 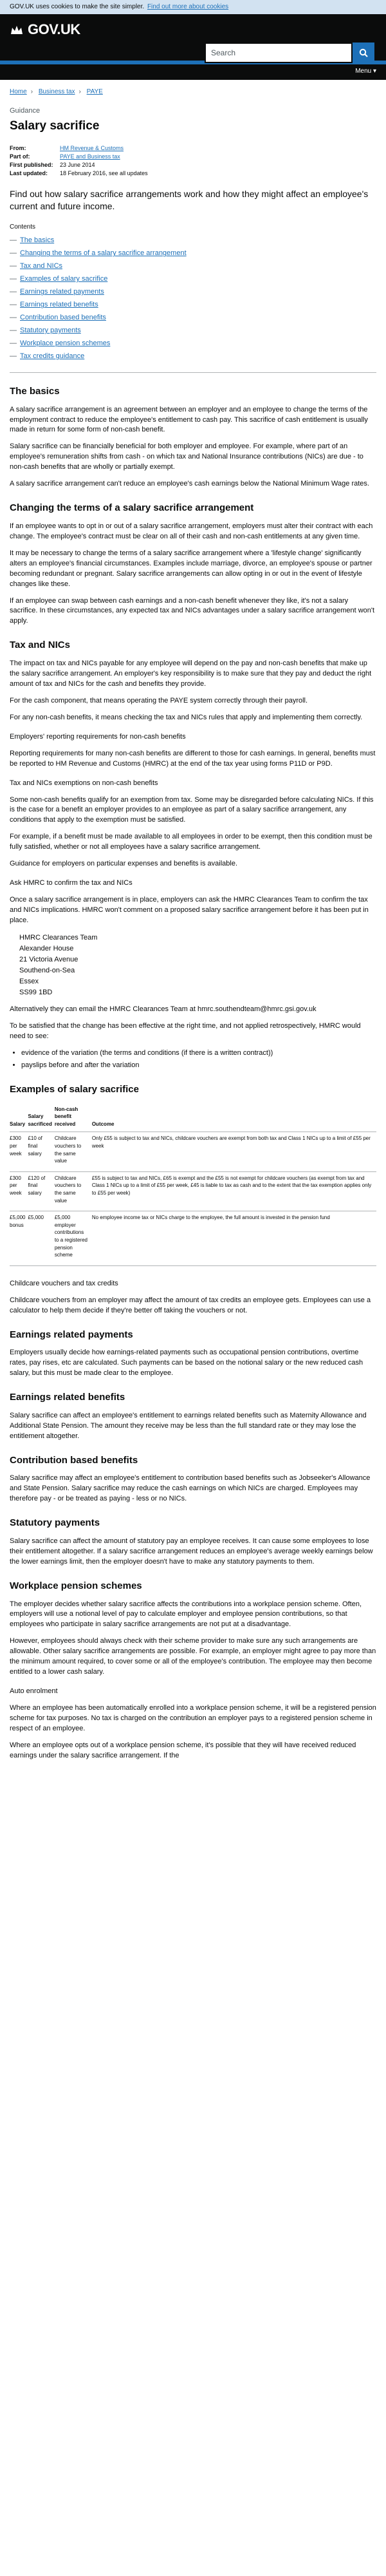 What do you see at coordinates (223, 52) in the screenshot?
I see `search-placeholder: Search` at bounding box center [223, 52].